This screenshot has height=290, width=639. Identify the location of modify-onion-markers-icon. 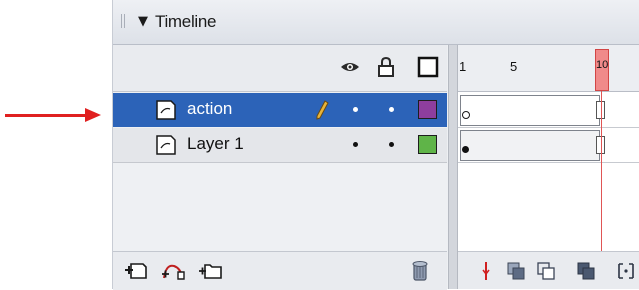
(626, 271).